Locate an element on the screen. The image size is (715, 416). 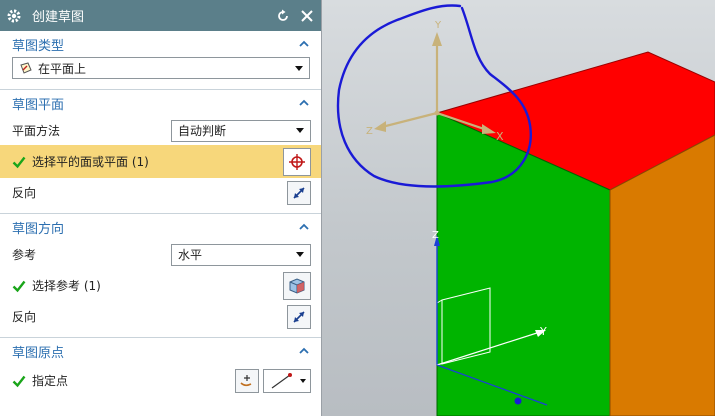
sketch-type-section: 草图类型 在平面上 is located at coordinates (160, 60).